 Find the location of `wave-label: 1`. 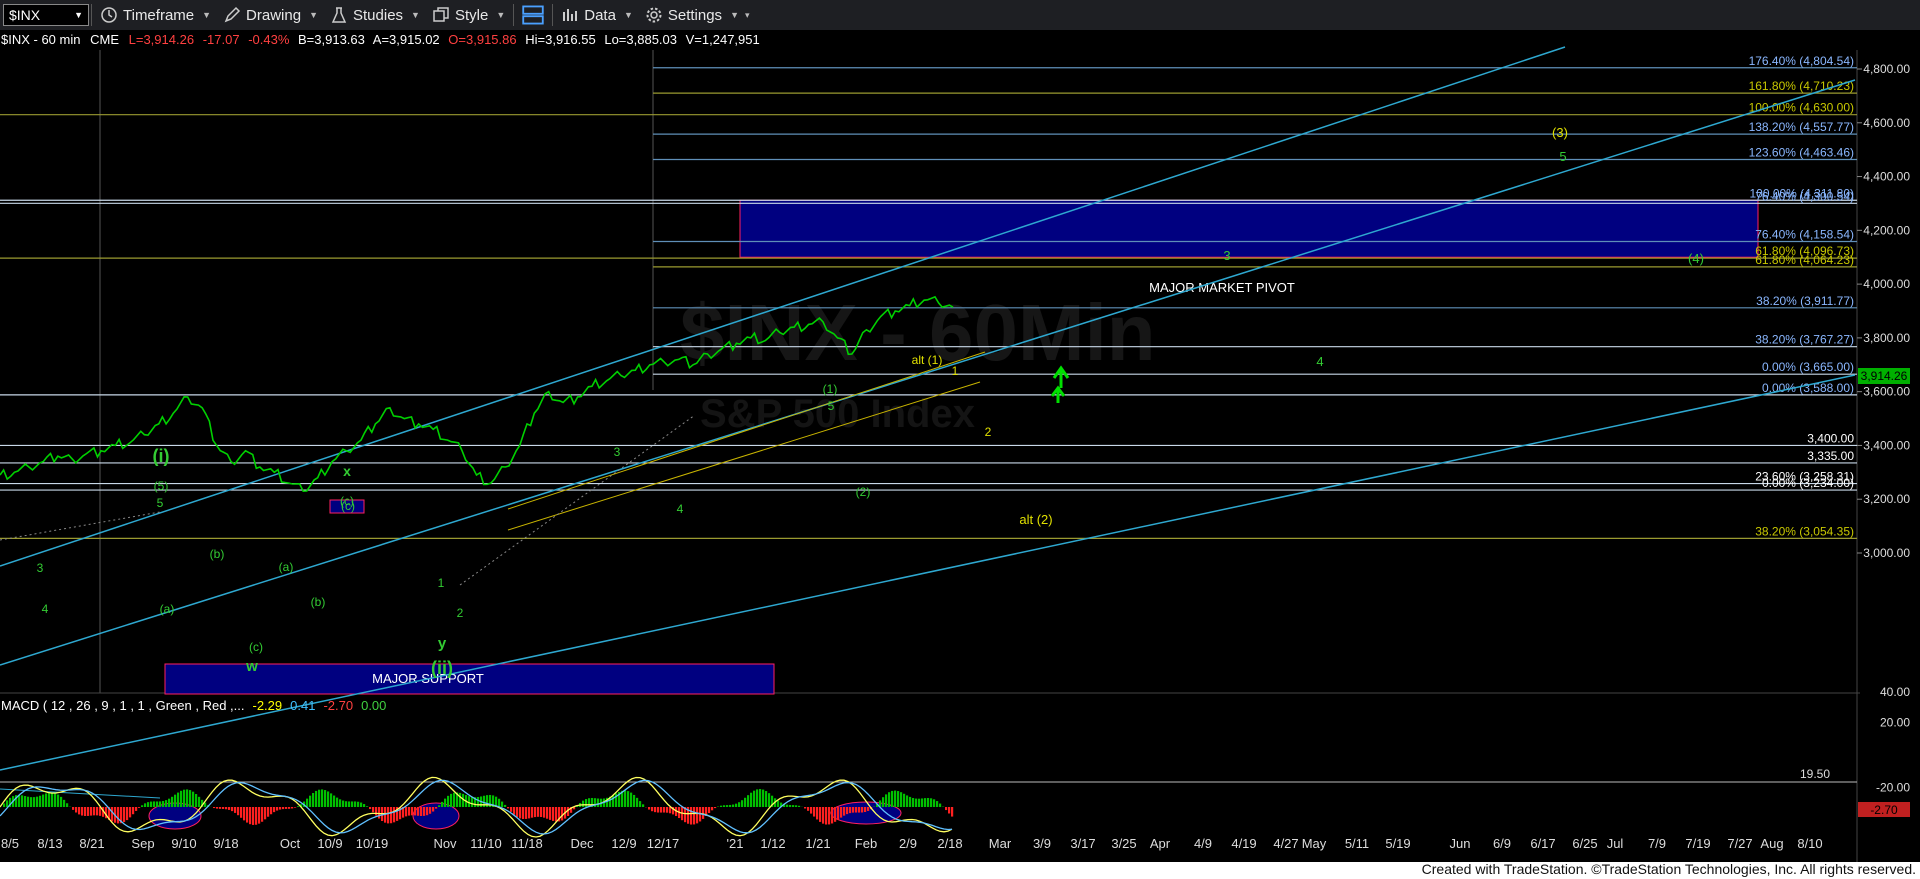

wave-label: 1 is located at coordinates (955, 371).